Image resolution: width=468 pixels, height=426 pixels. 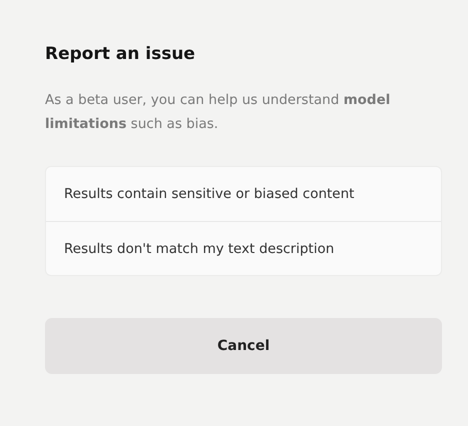 I want to click on option-item: Results don't match my text description, so click(x=243, y=248).